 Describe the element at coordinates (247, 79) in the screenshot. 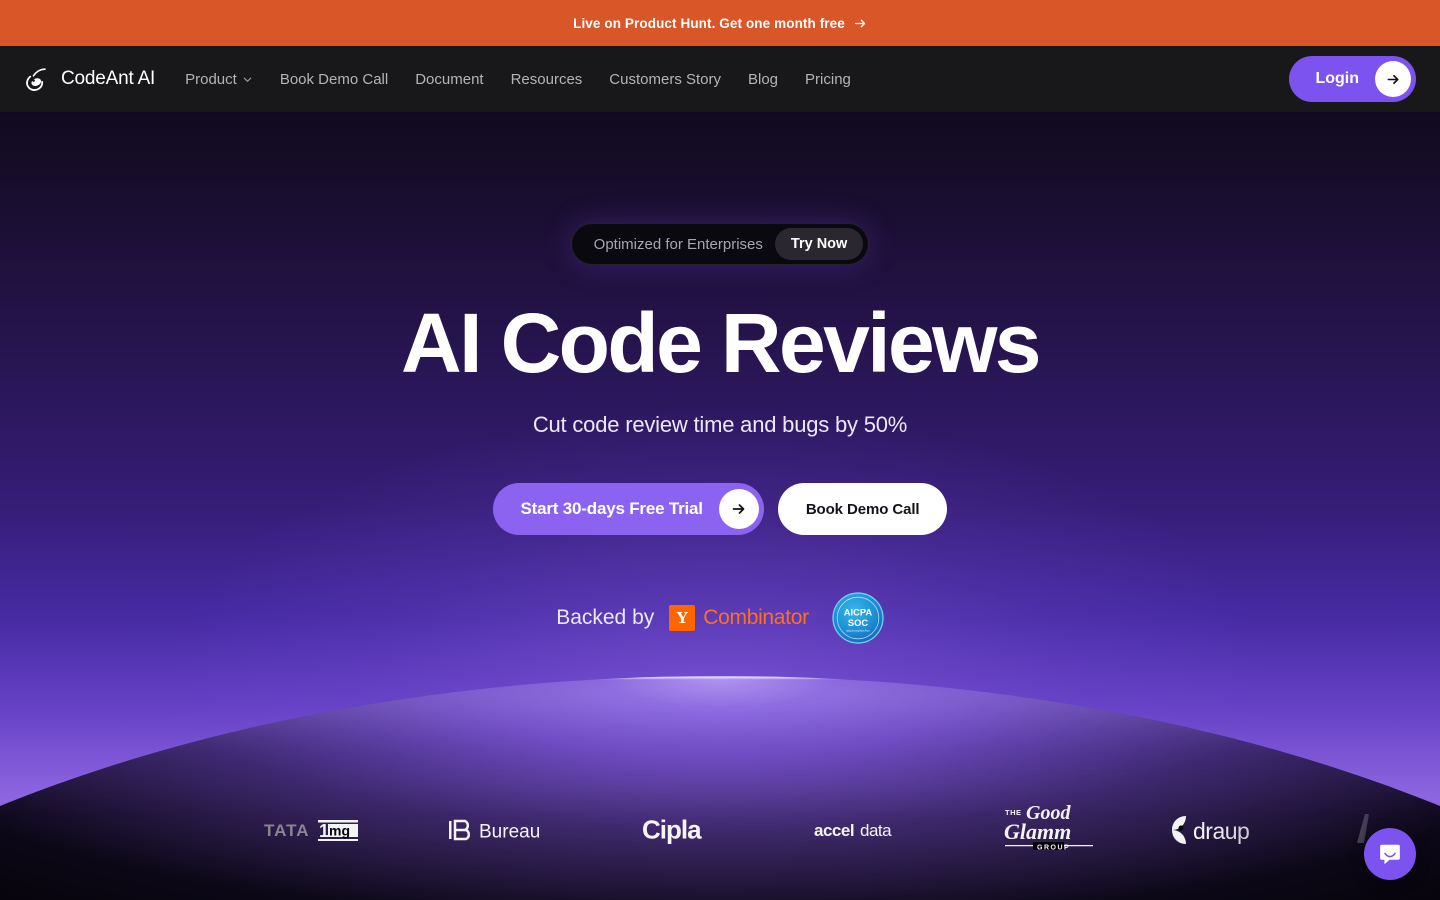

I see `chevron-down-icon` at that location.